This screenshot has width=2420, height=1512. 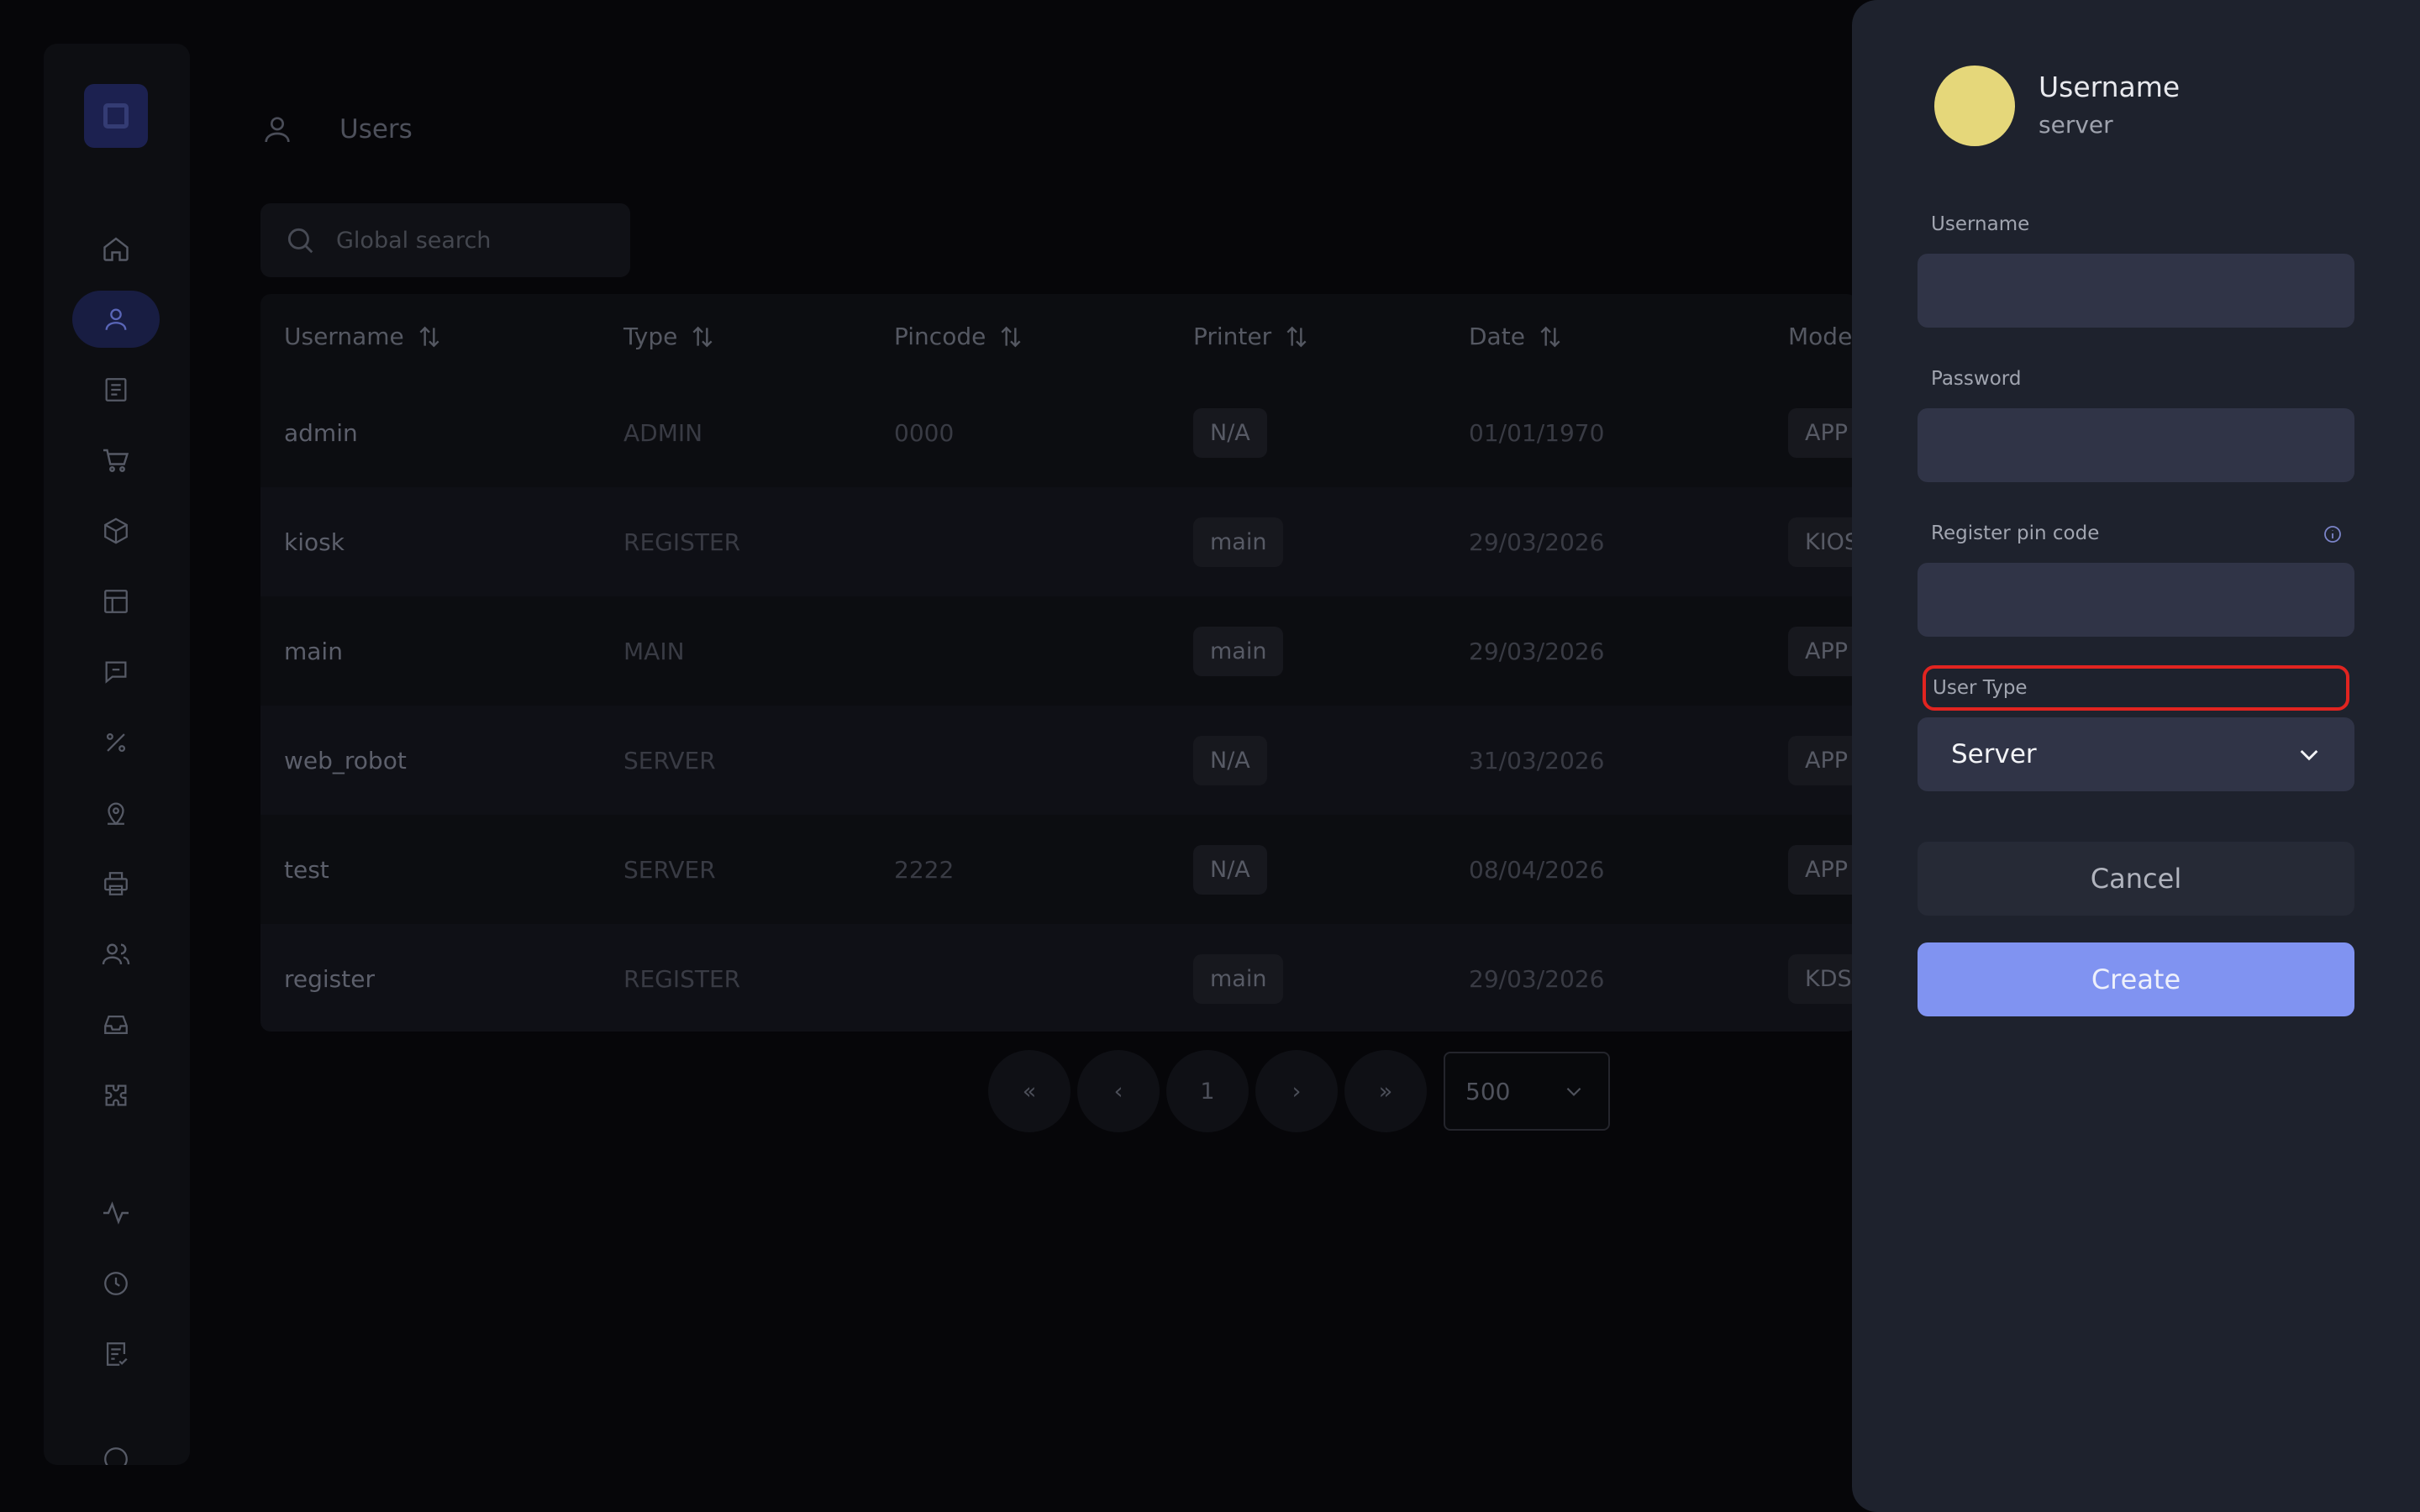 I want to click on help-icon, so click(x=116, y=1451).